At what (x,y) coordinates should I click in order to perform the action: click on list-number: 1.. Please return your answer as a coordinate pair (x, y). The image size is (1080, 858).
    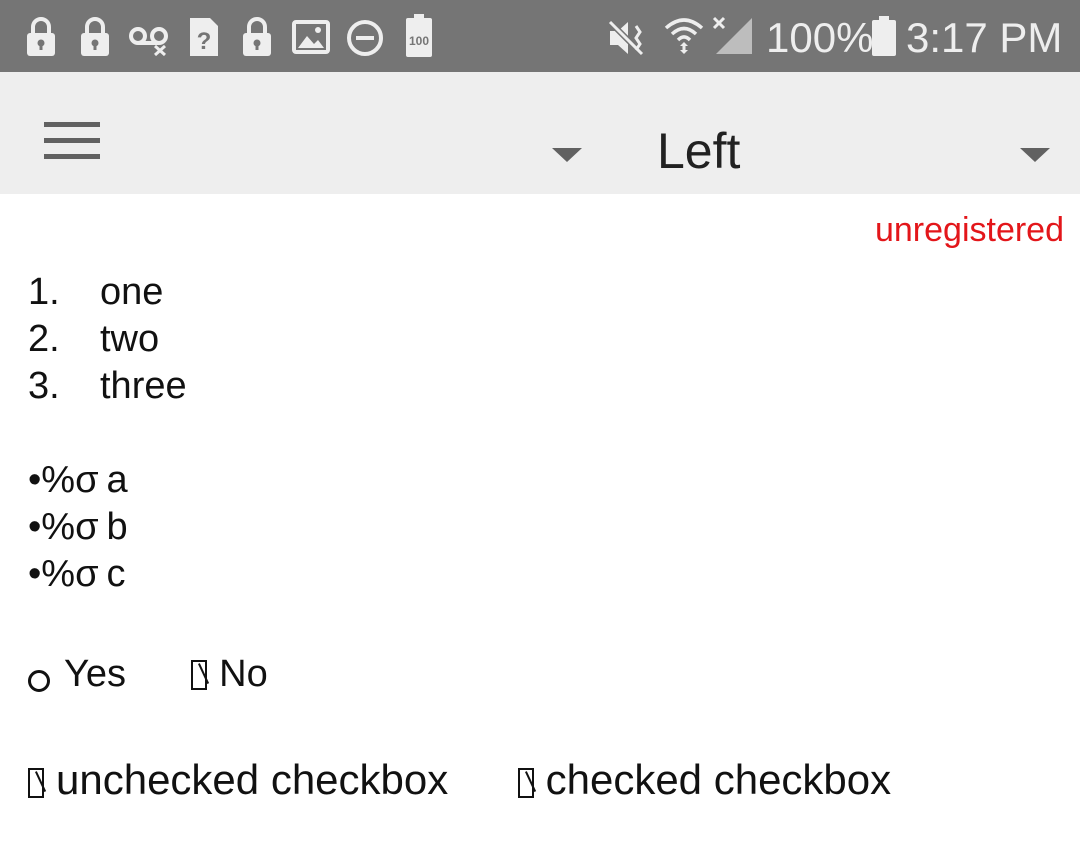
    Looking at the image, I should click on (44, 292).